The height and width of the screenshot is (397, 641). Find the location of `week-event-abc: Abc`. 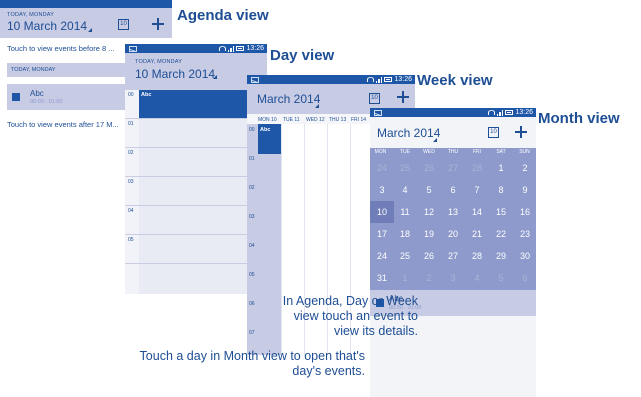

week-event-abc: Abc is located at coordinates (269, 139).